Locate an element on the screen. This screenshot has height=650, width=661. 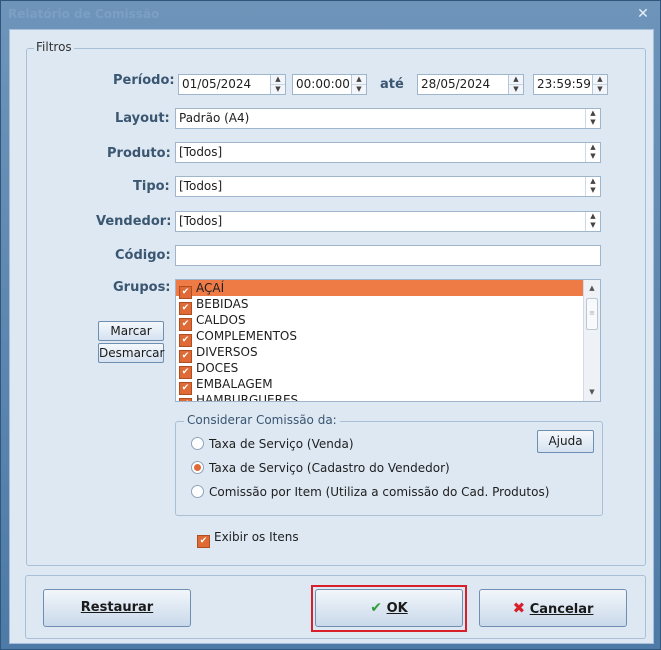
vendedor-select: [Todos] ▲ ▼ is located at coordinates (388, 221).